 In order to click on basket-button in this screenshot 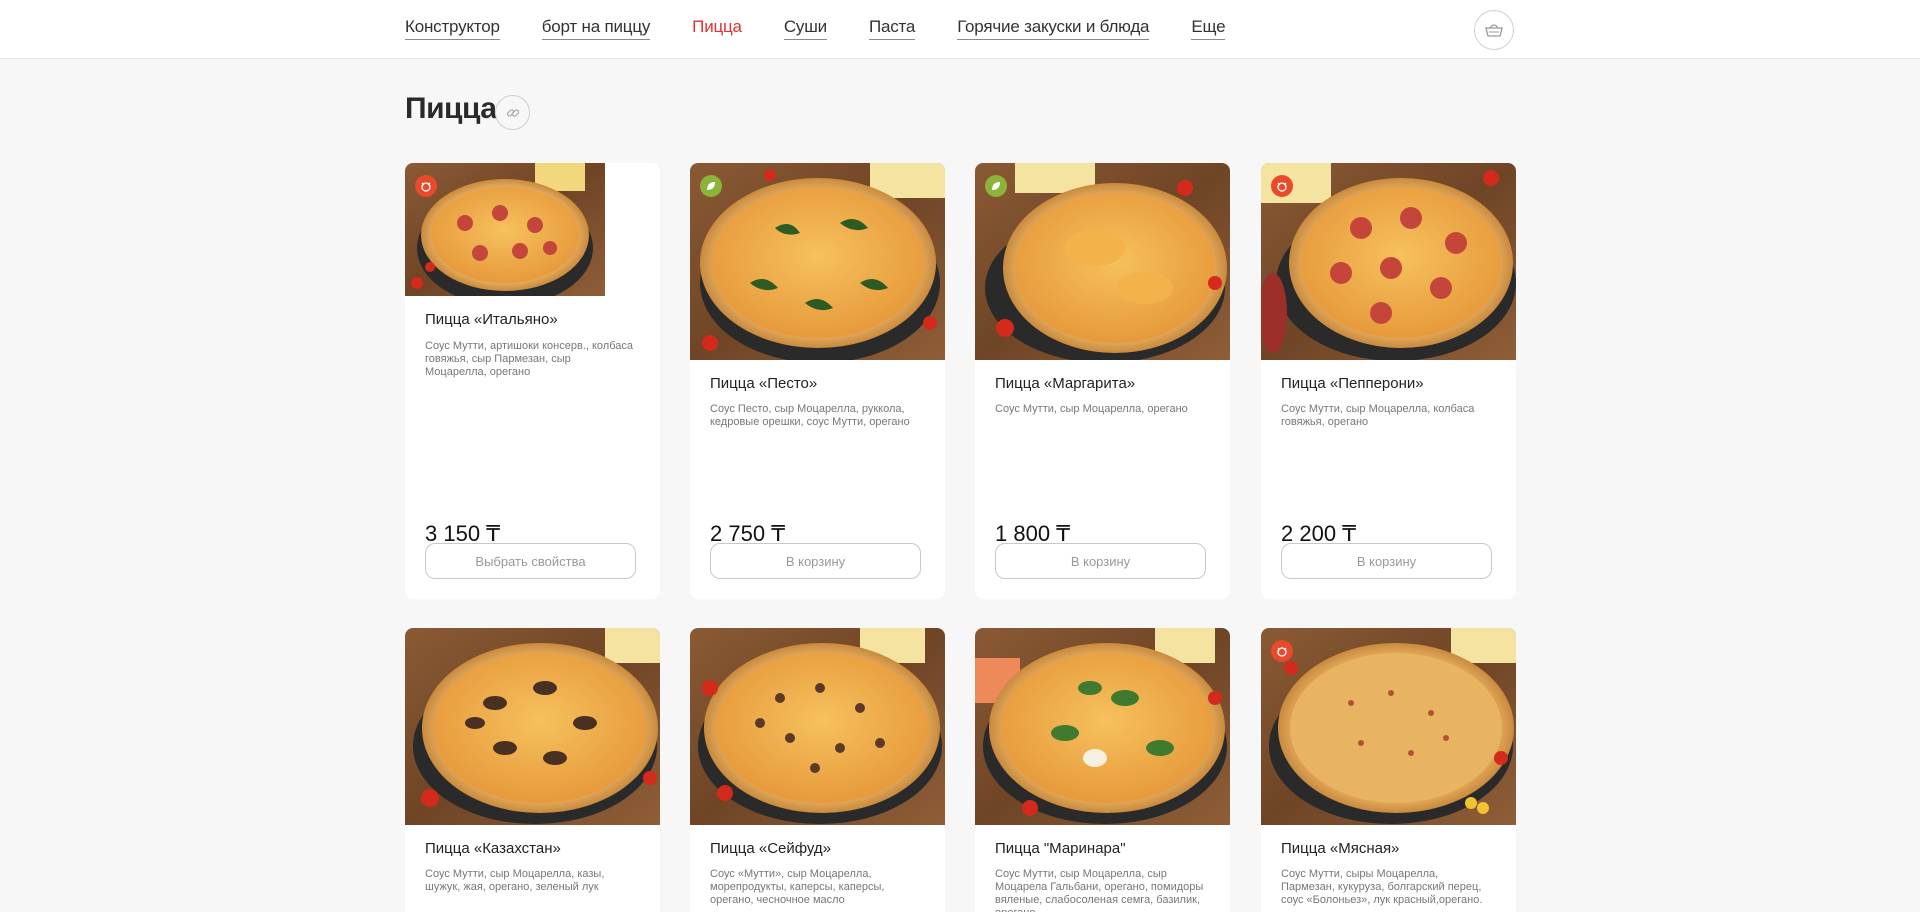, I will do `click(1494, 30)`.